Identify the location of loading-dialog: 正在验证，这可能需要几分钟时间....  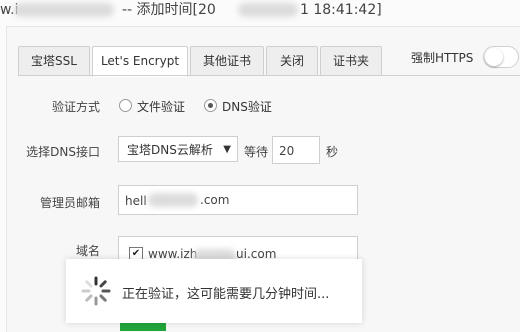
(214, 291).